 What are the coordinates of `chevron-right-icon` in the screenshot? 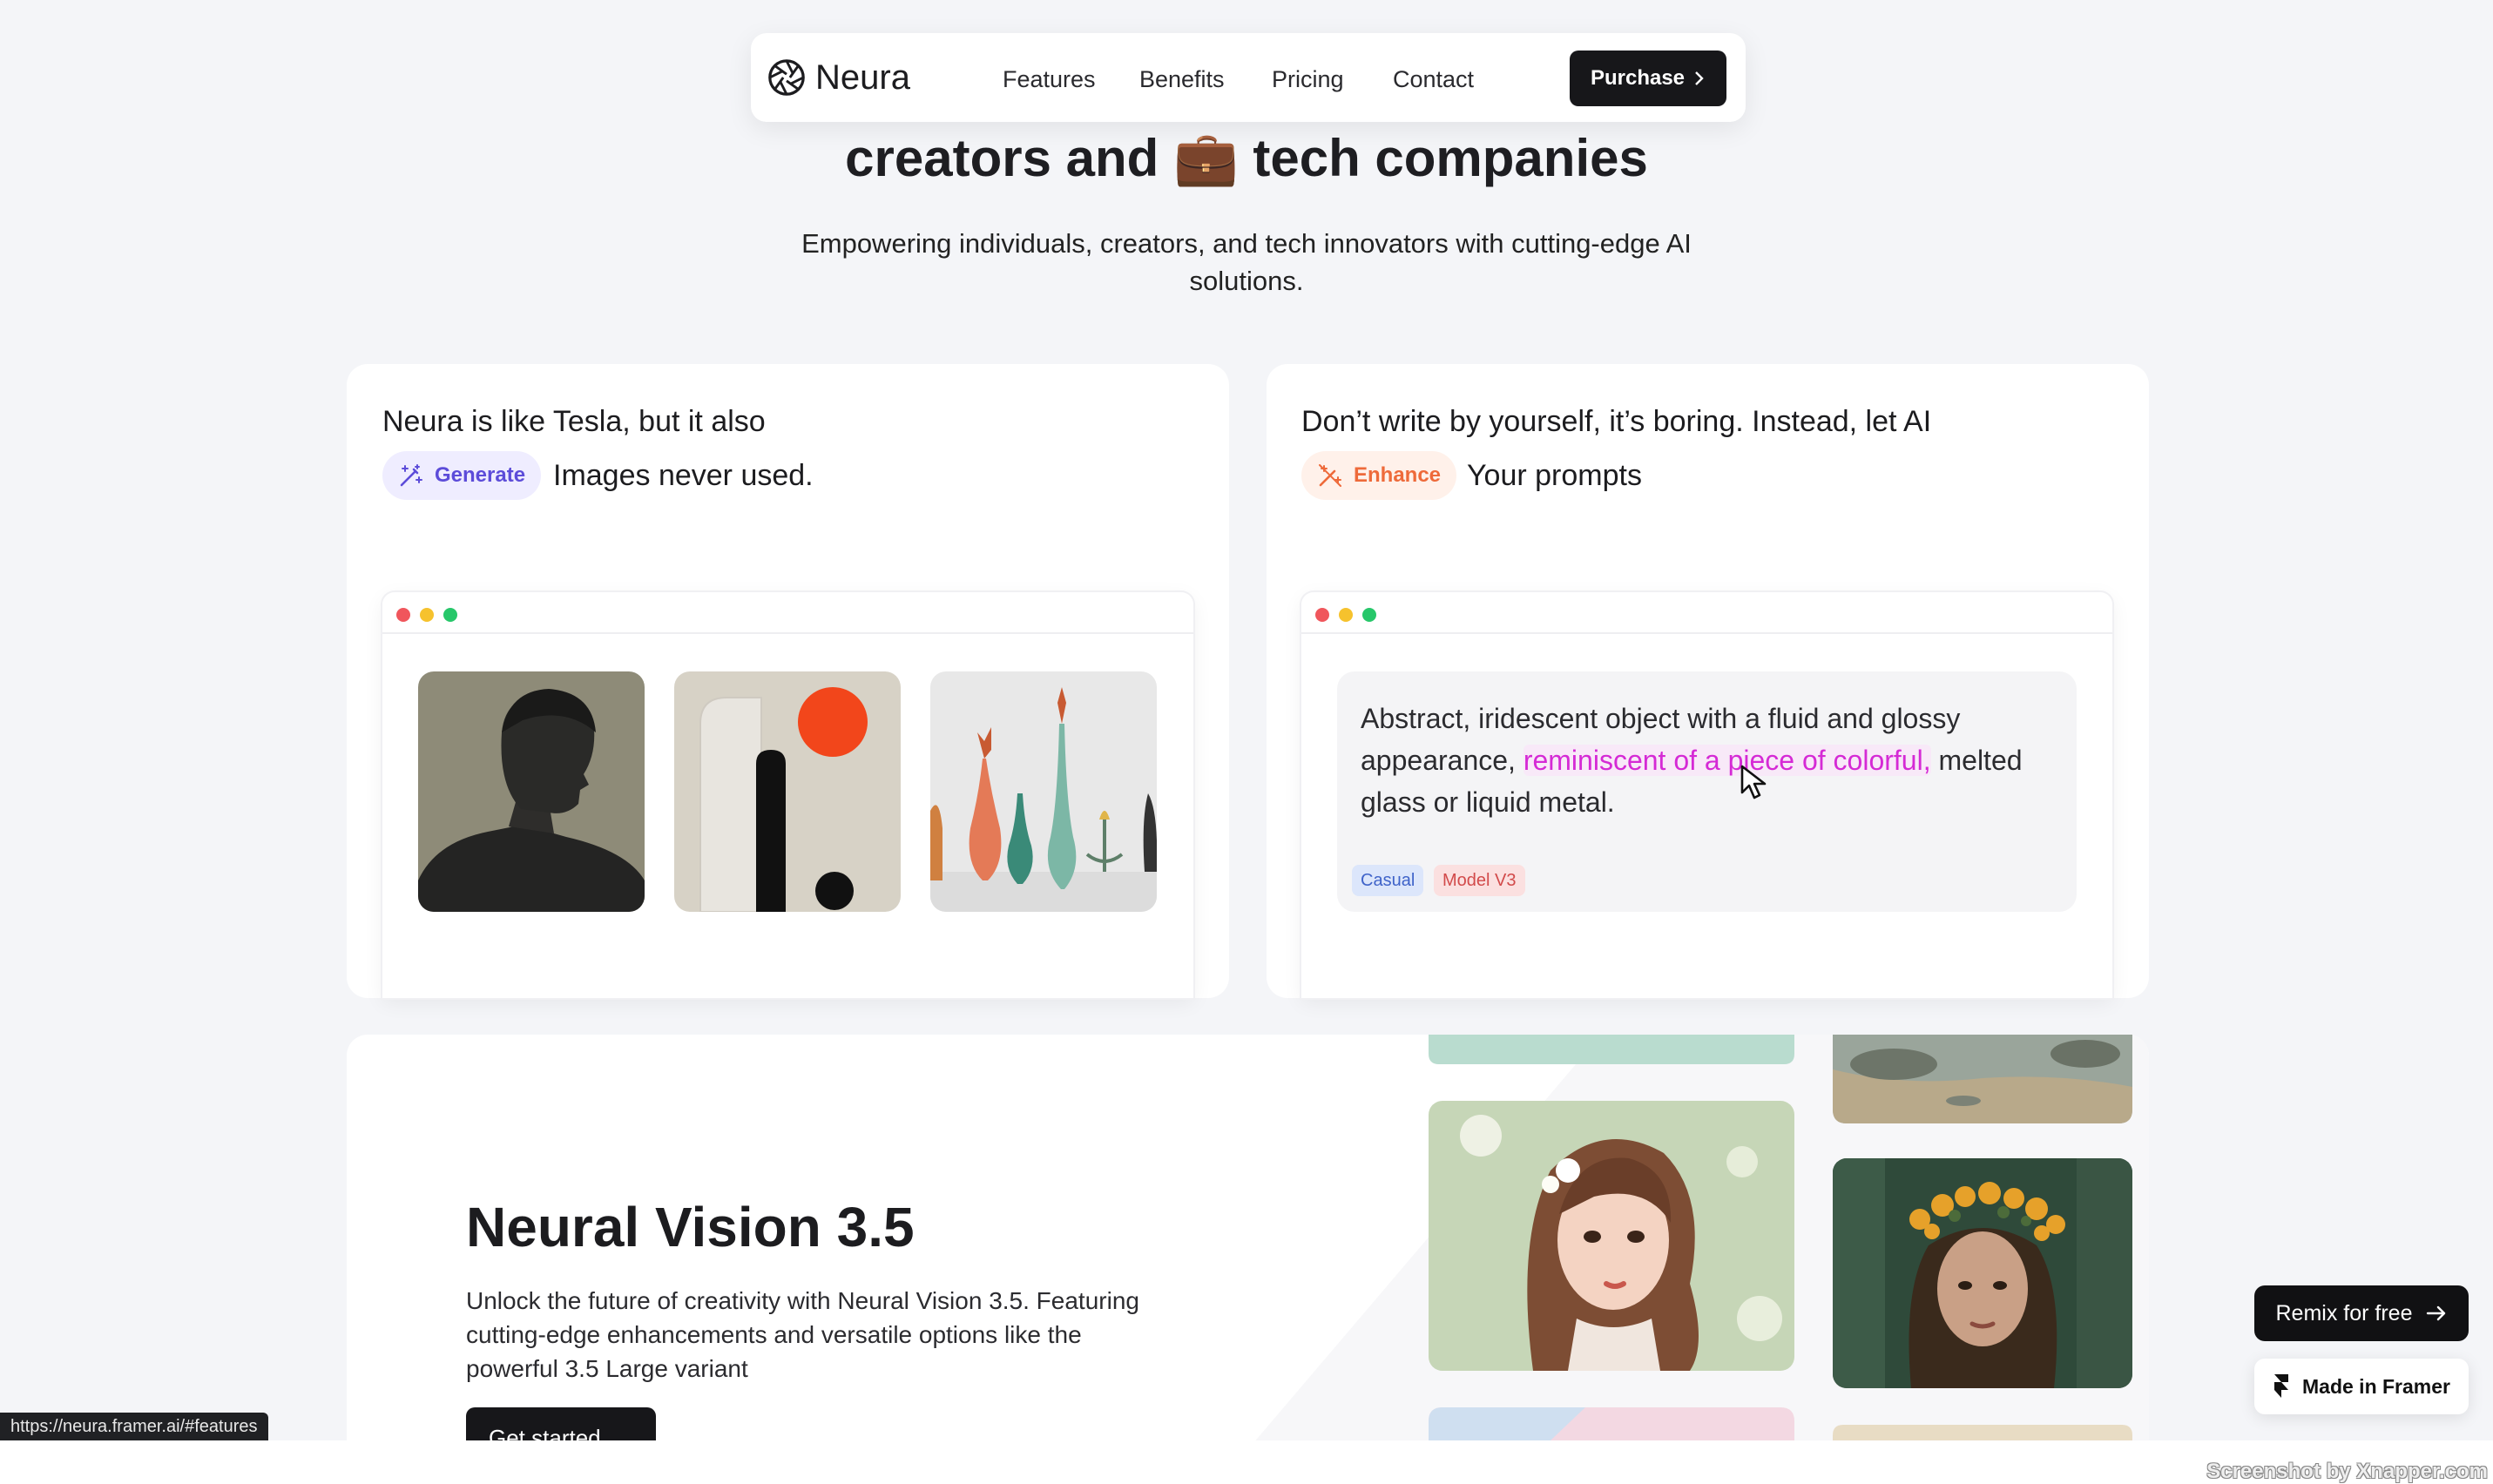 It's located at (1700, 78).